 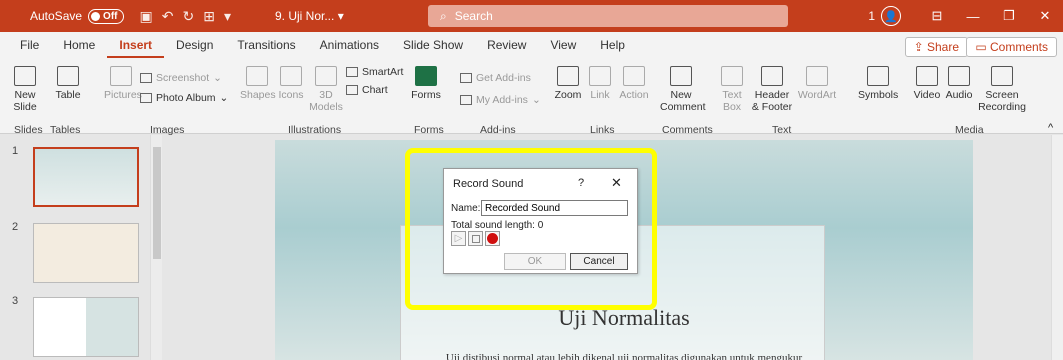 I want to click on tab-home: Home, so click(x=79, y=45).